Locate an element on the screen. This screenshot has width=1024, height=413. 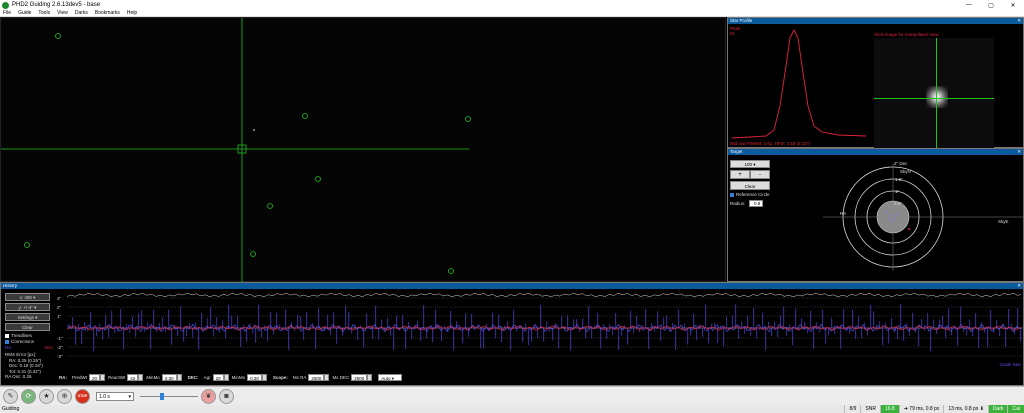
guide-button: ⊕ is located at coordinates (64, 396).